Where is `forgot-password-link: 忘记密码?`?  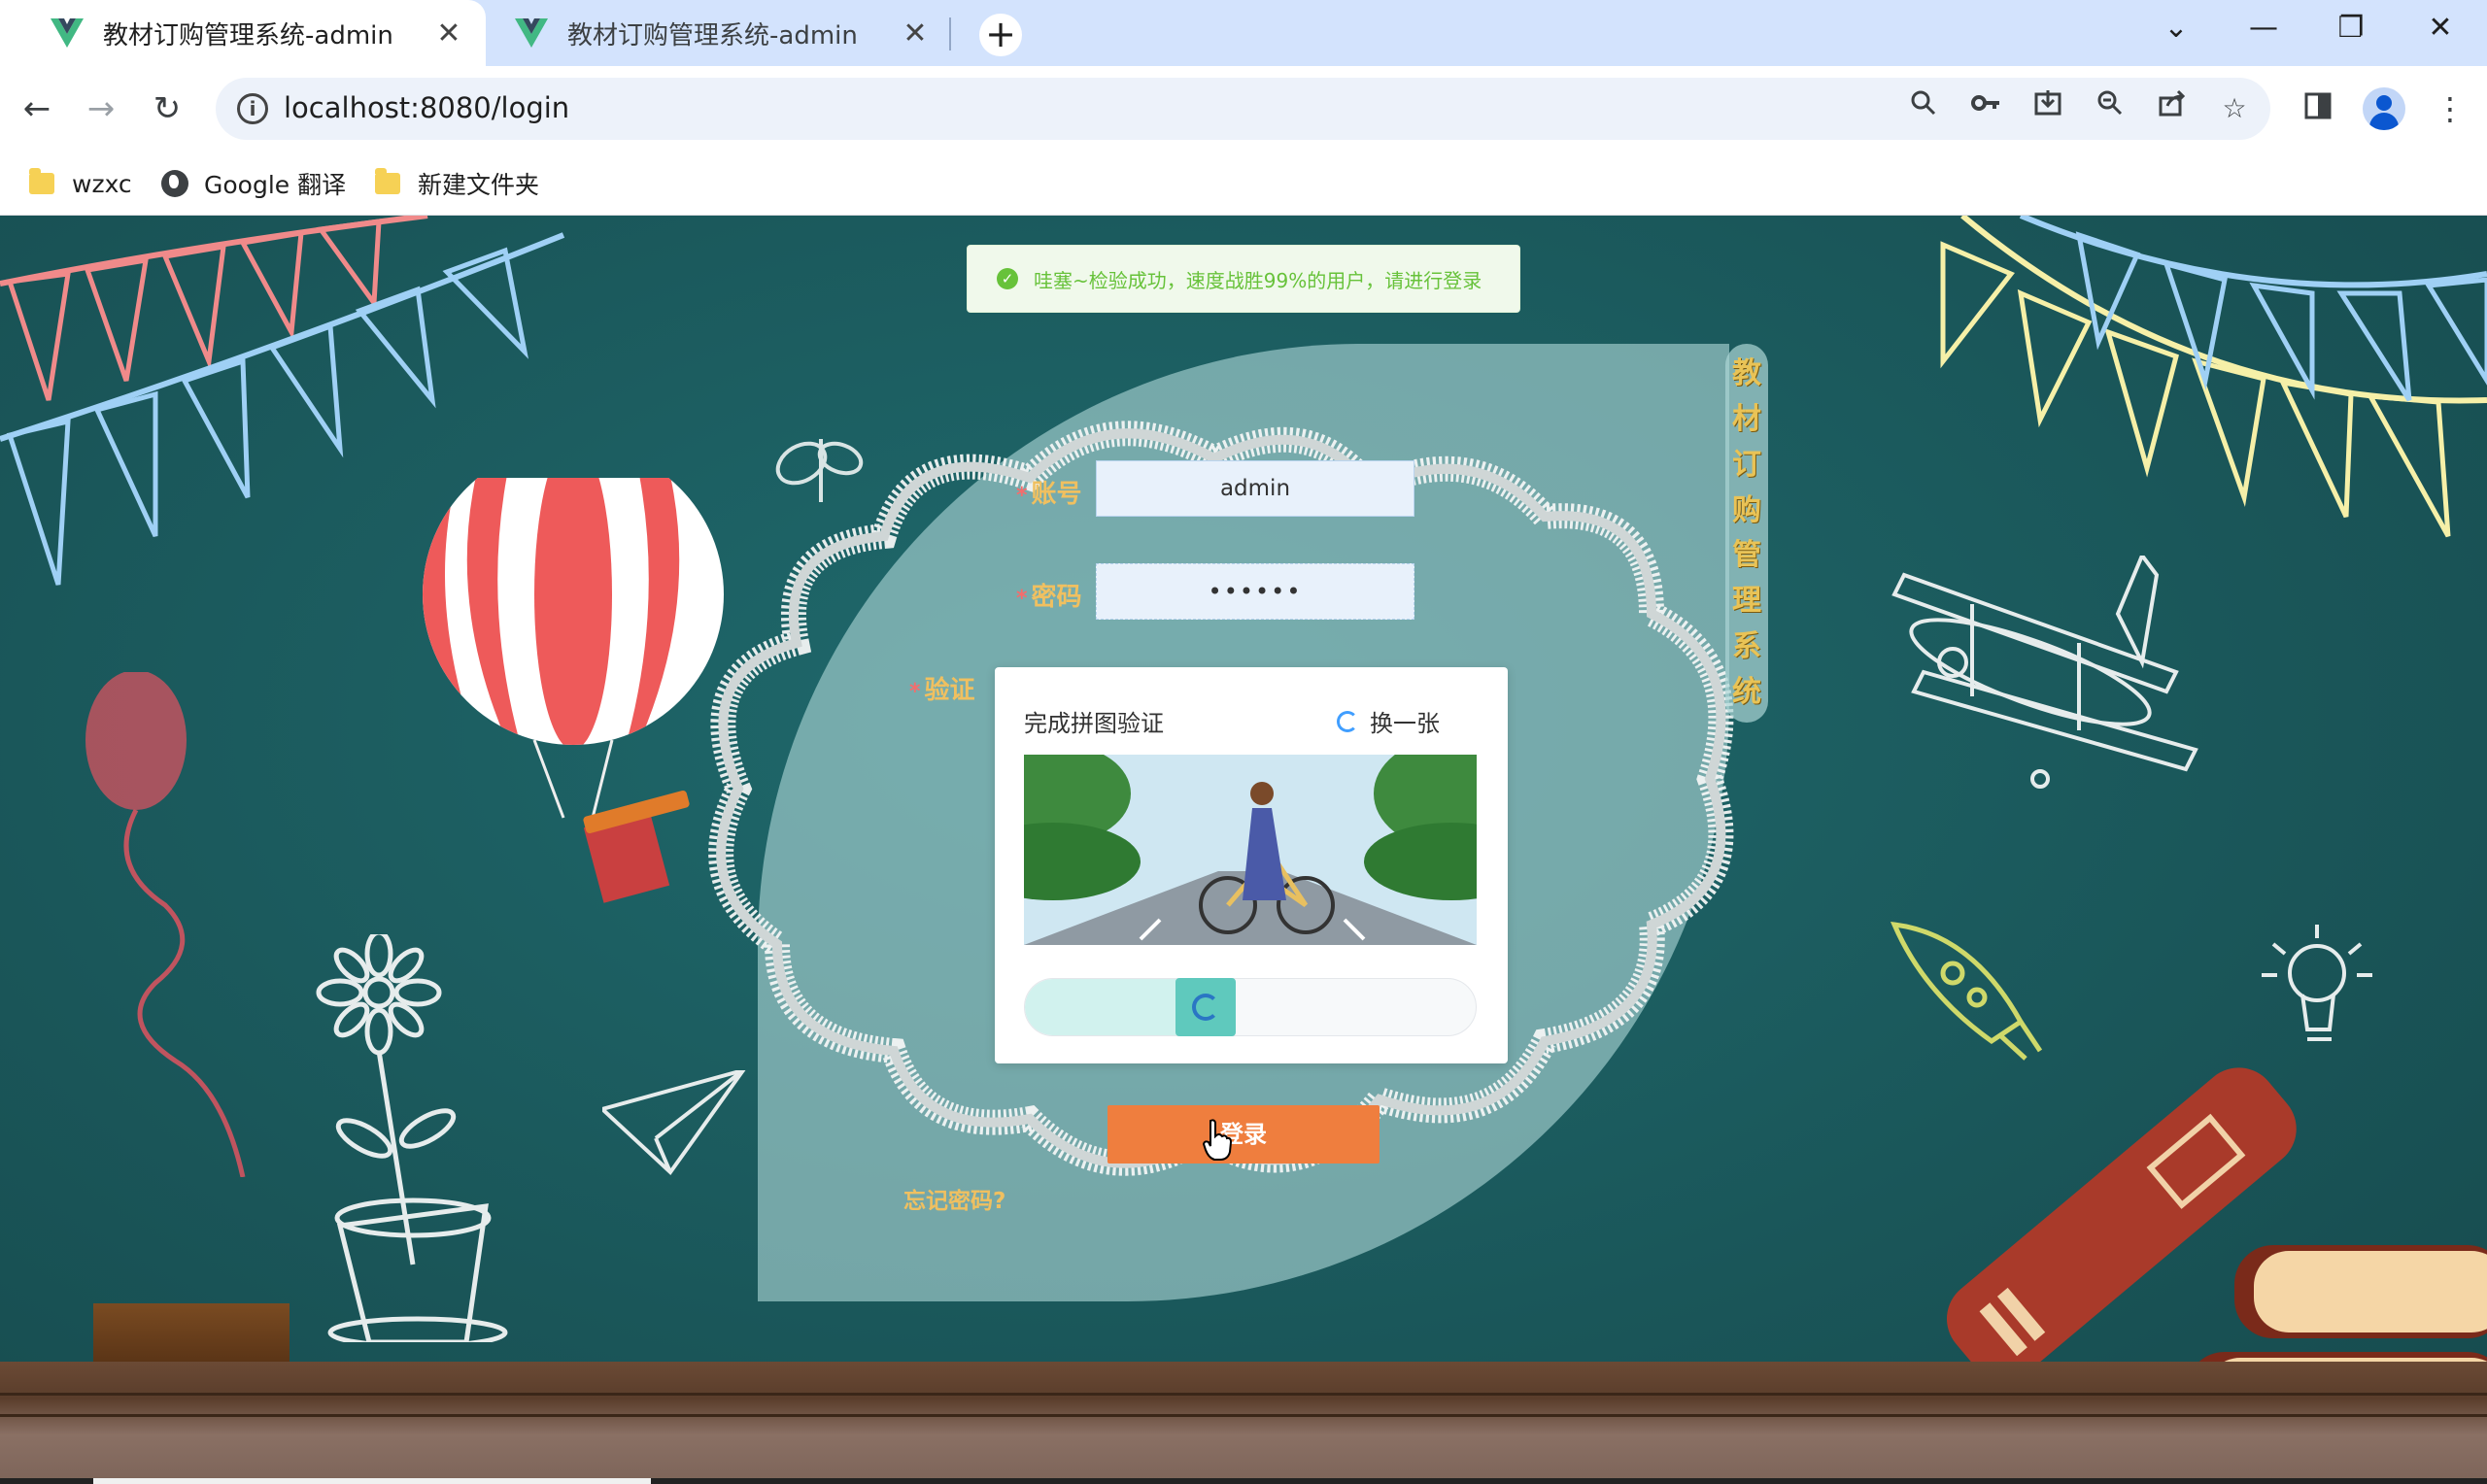
forgot-password-link: 忘记密码? is located at coordinates (954, 1199).